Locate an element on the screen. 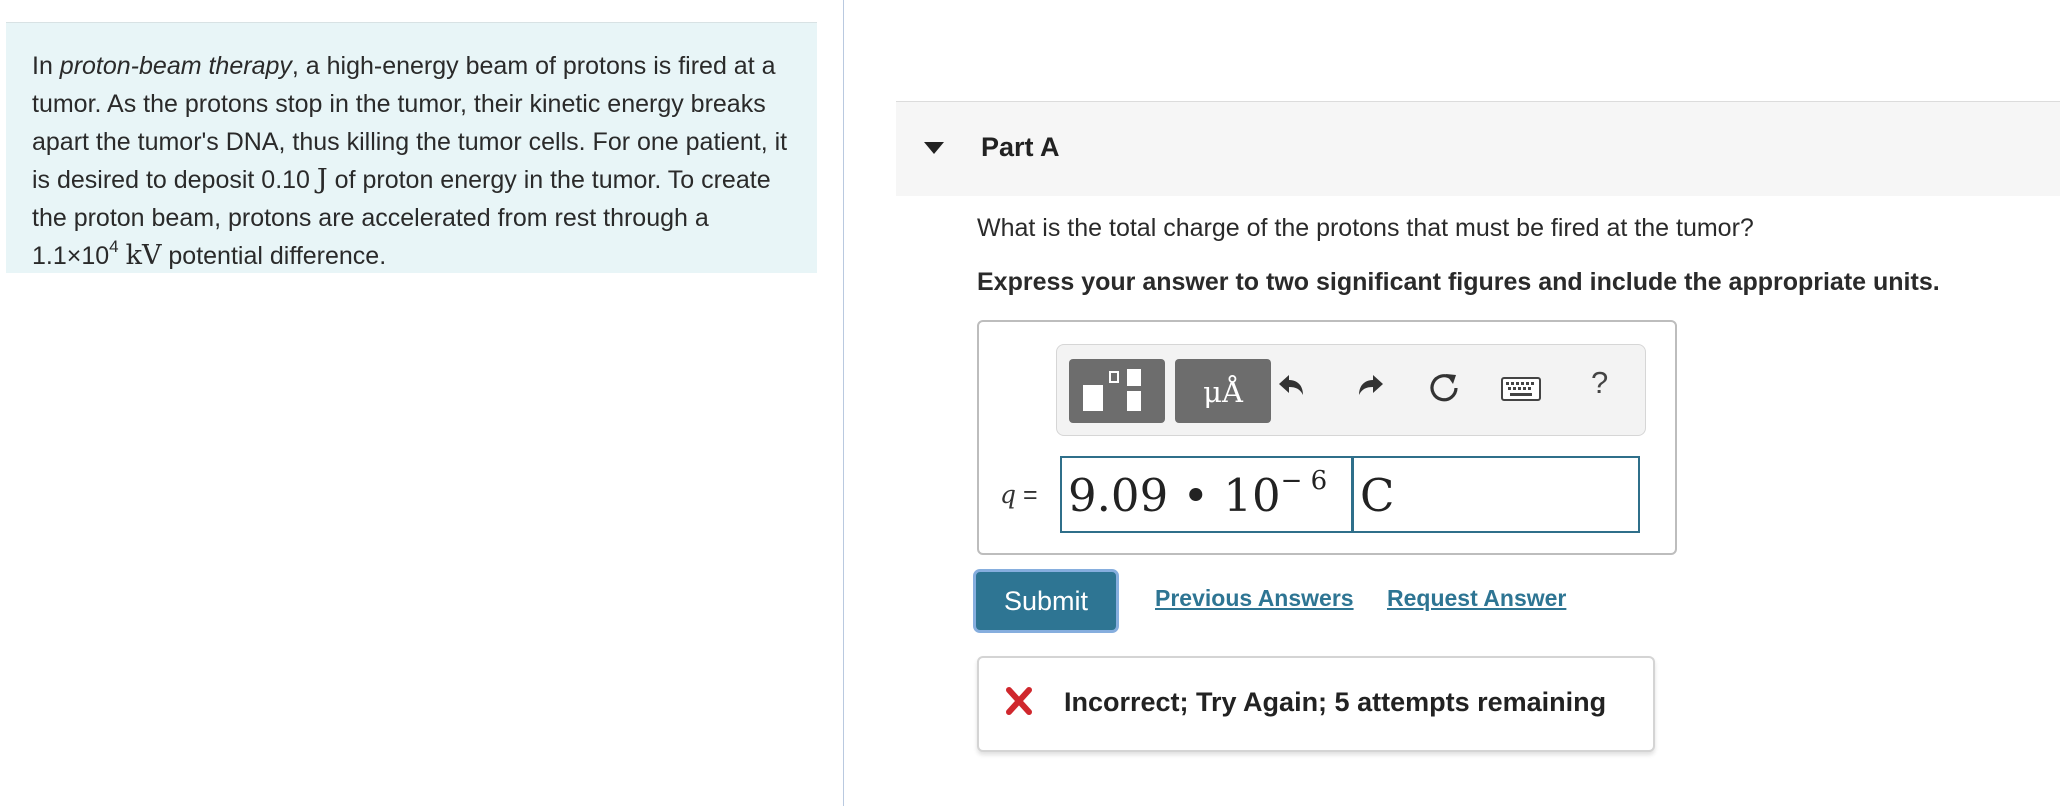  units-button: μÅ is located at coordinates (1223, 391).